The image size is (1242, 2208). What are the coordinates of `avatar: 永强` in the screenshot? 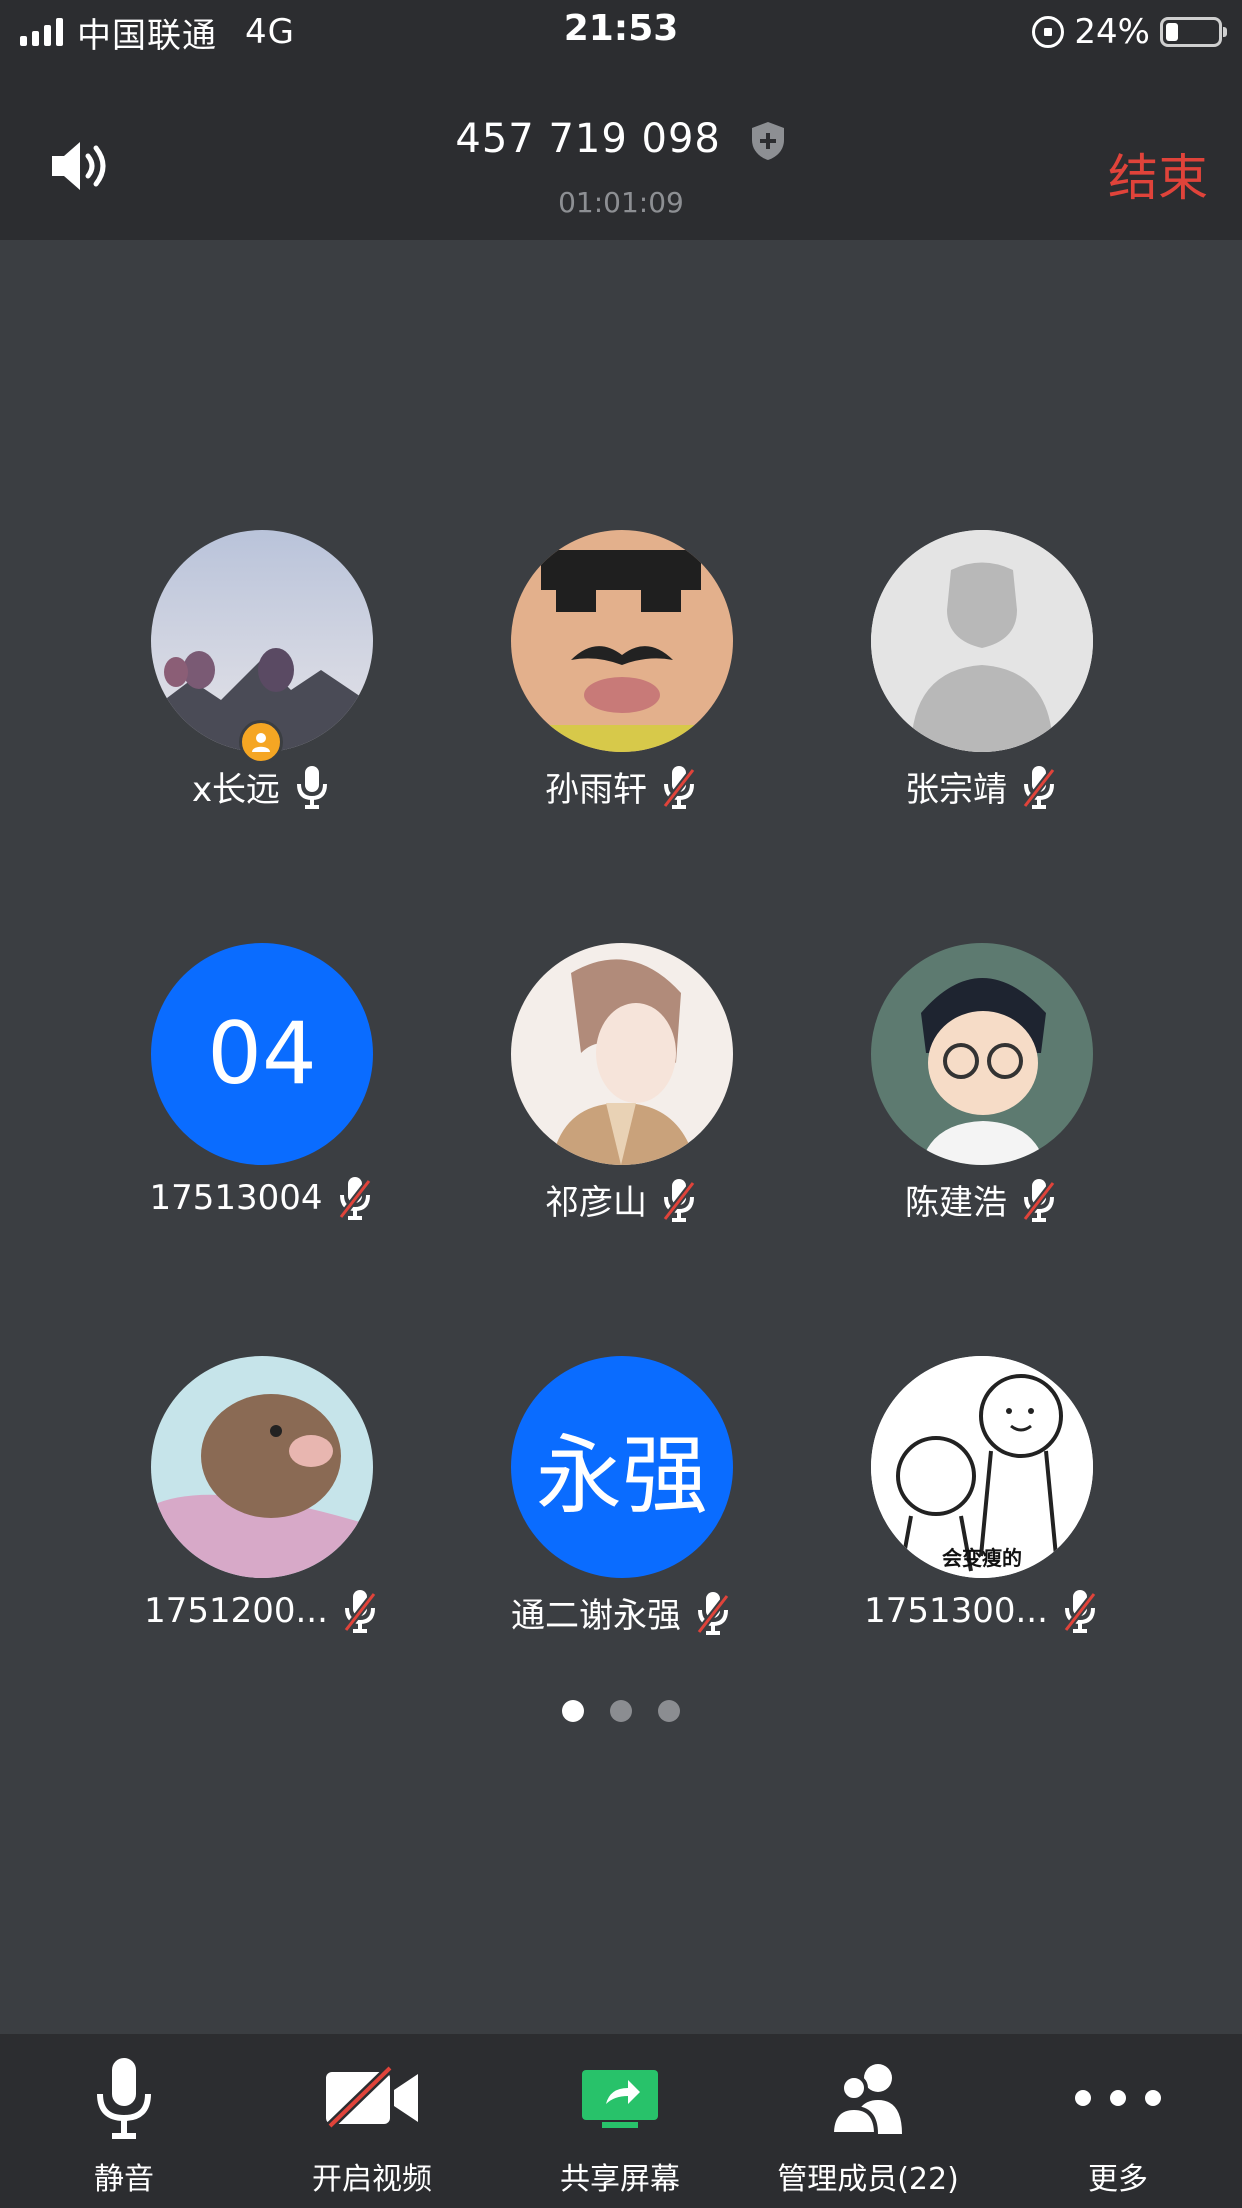 It's located at (622, 1467).